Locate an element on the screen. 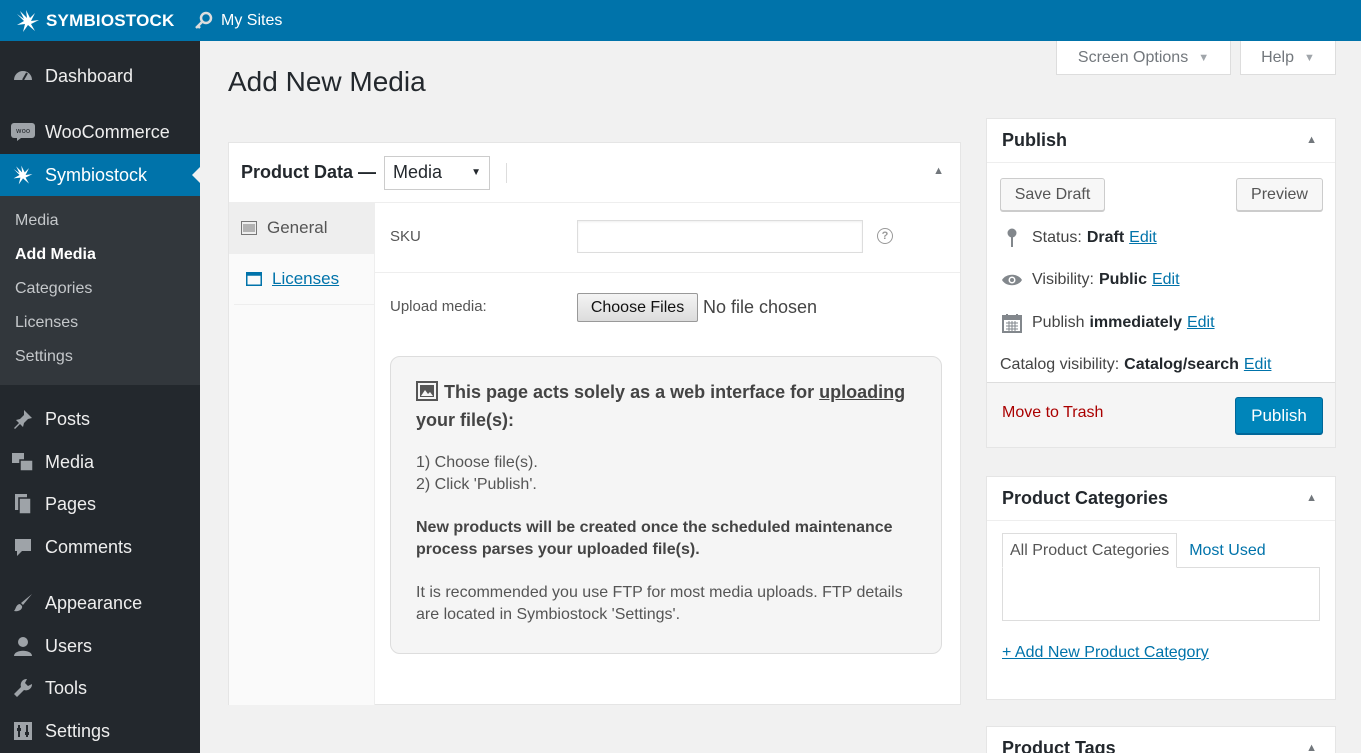 The width and height of the screenshot is (1361, 753). publish-box-header: Publish ▲ is located at coordinates (1161, 141).